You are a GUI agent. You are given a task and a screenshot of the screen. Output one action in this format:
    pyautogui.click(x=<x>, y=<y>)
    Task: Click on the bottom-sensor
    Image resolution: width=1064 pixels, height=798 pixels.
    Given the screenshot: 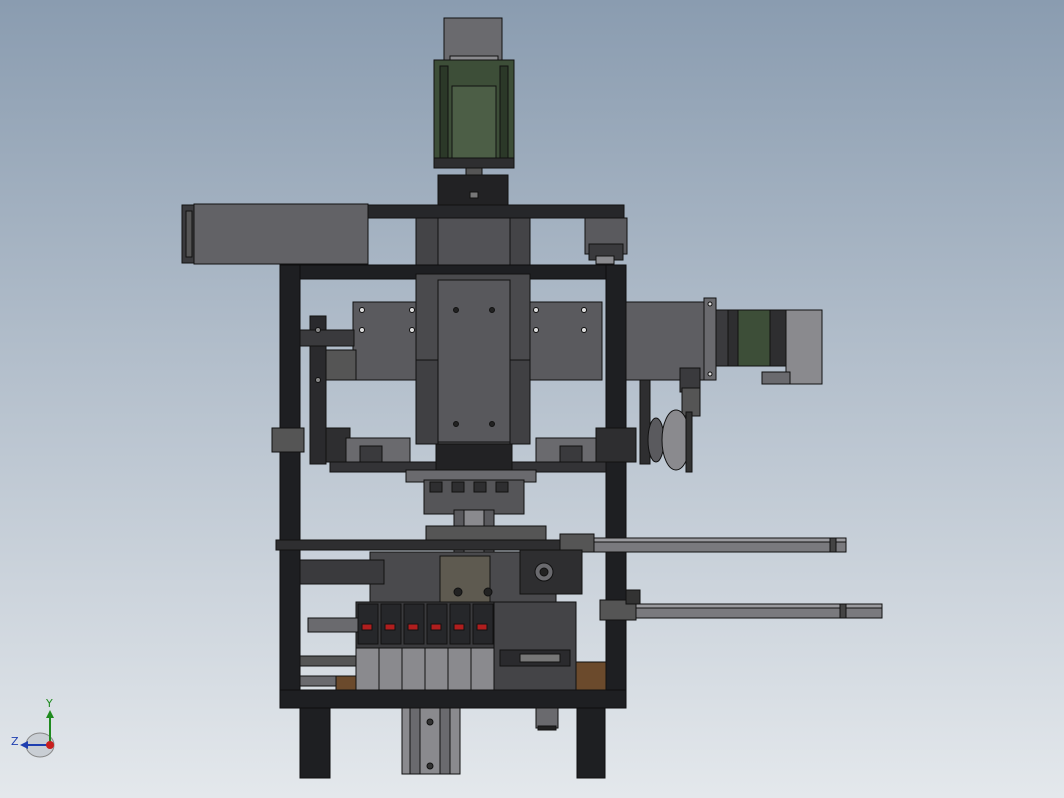 What is the action you would take?
    pyautogui.click(x=547, y=719)
    